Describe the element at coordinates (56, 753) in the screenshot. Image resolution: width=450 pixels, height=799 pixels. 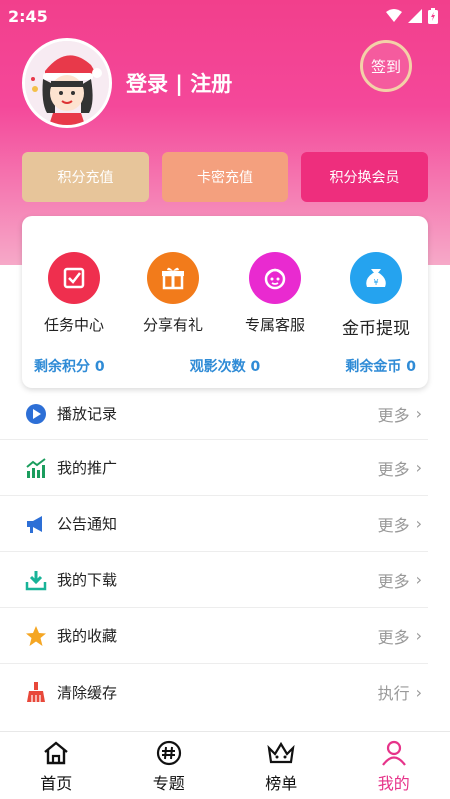
I see `home-icon` at that location.